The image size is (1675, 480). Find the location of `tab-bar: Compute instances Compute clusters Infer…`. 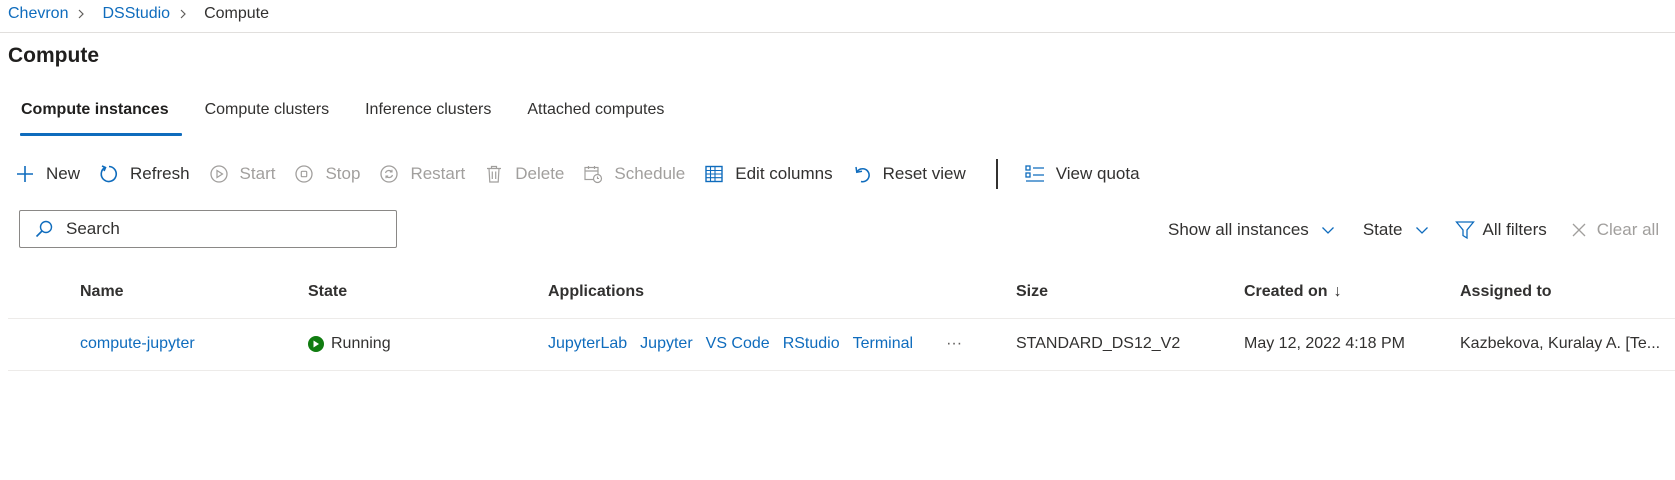

tab-bar: Compute instances Compute clusters Infer… is located at coordinates (347, 116).